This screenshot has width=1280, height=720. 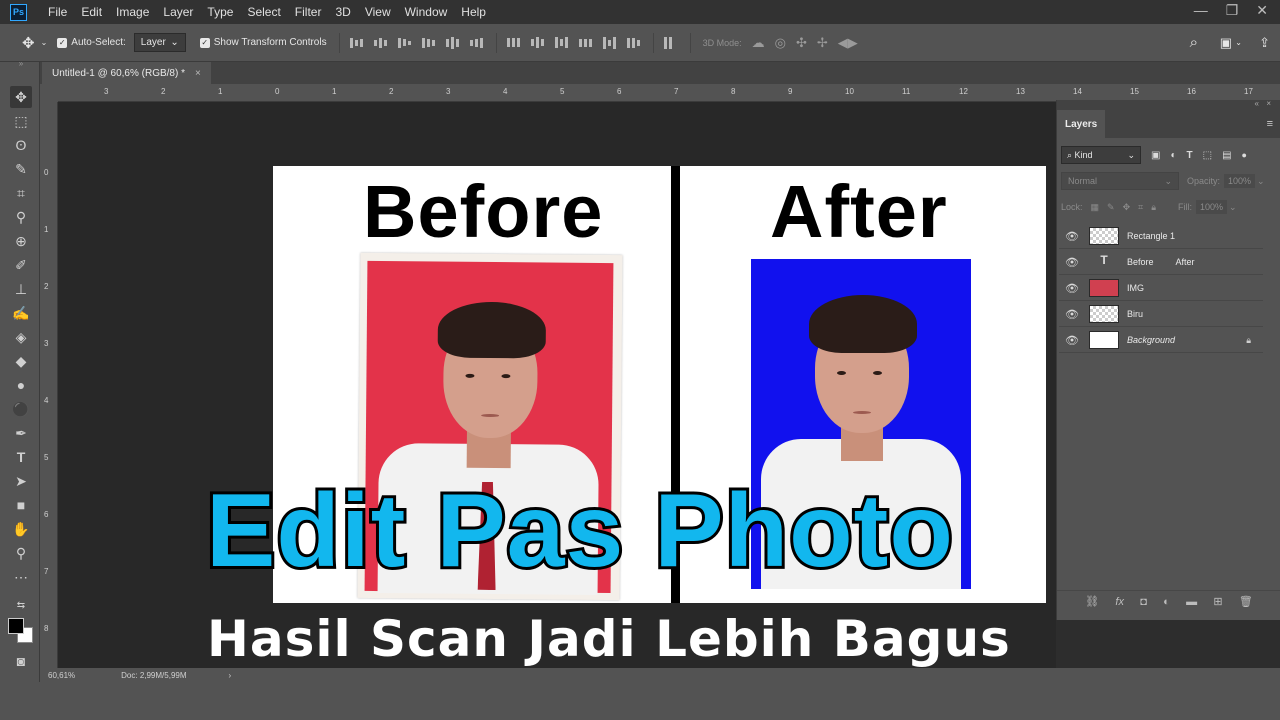 What do you see at coordinates (473, 12) in the screenshot?
I see `menu-help: Help` at bounding box center [473, 12].